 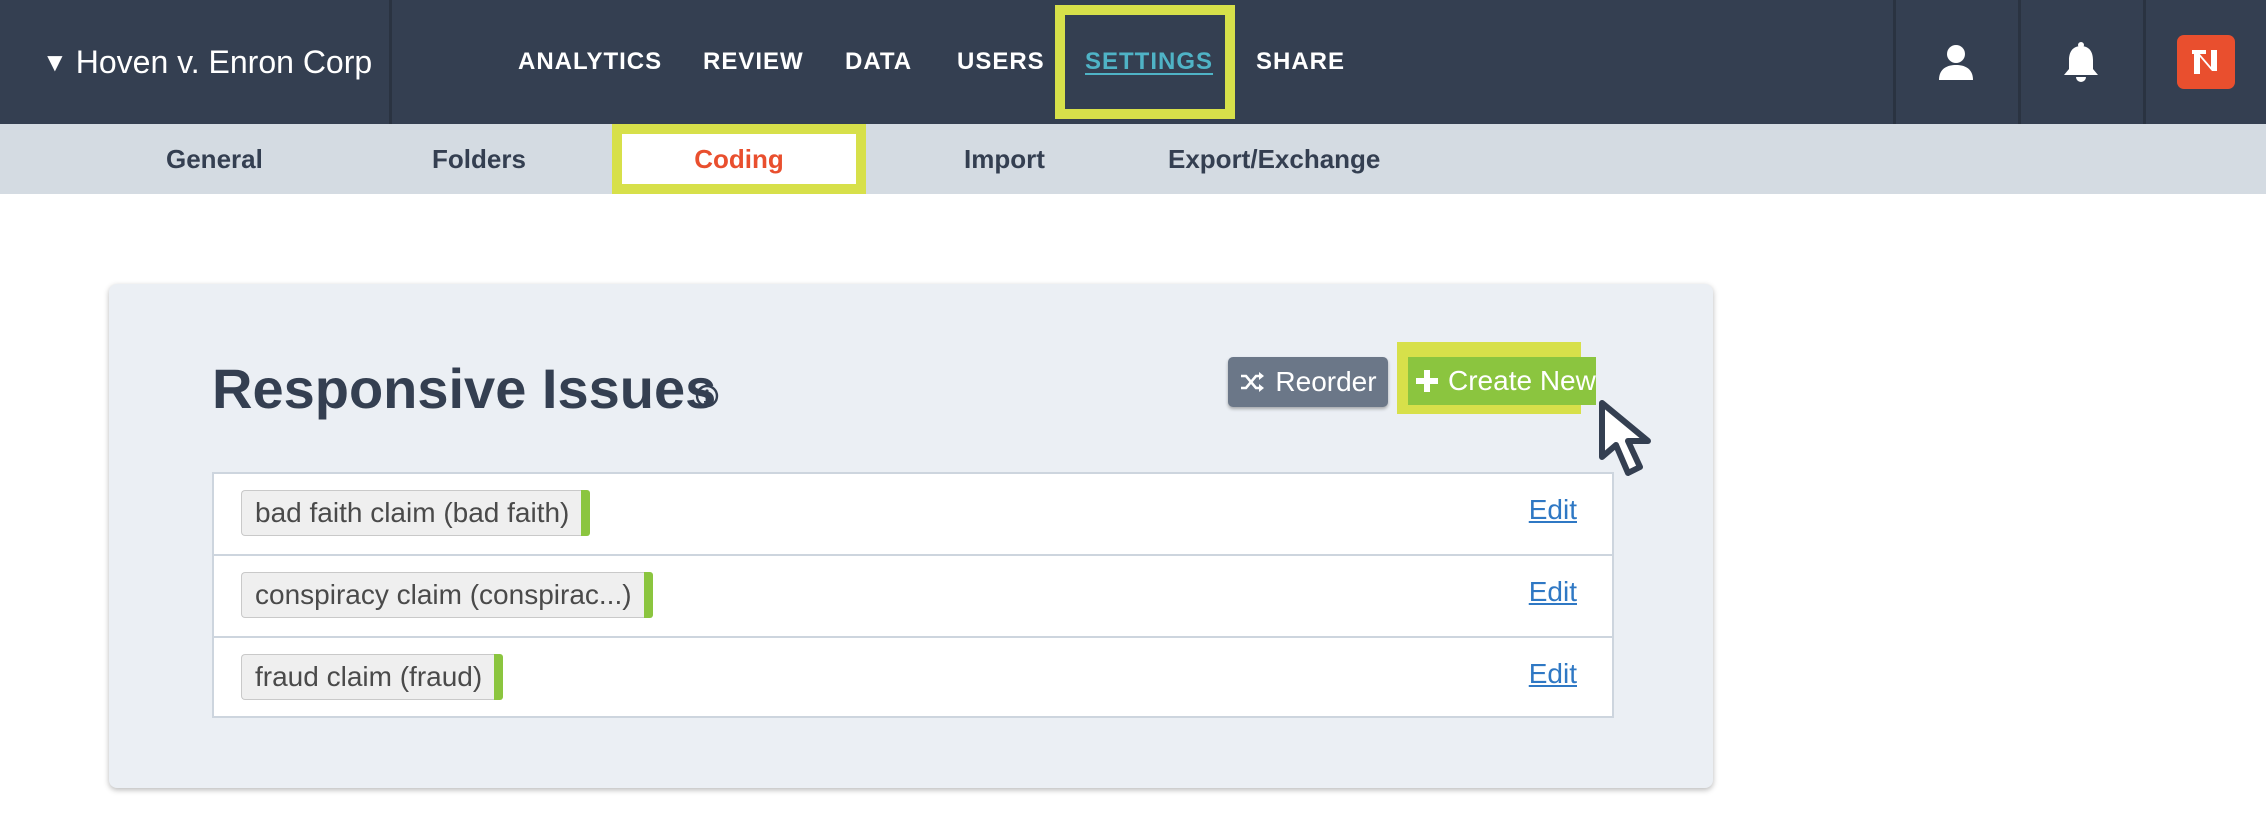 I want to click on nav-data: DATA, so click(x=878, y=62).